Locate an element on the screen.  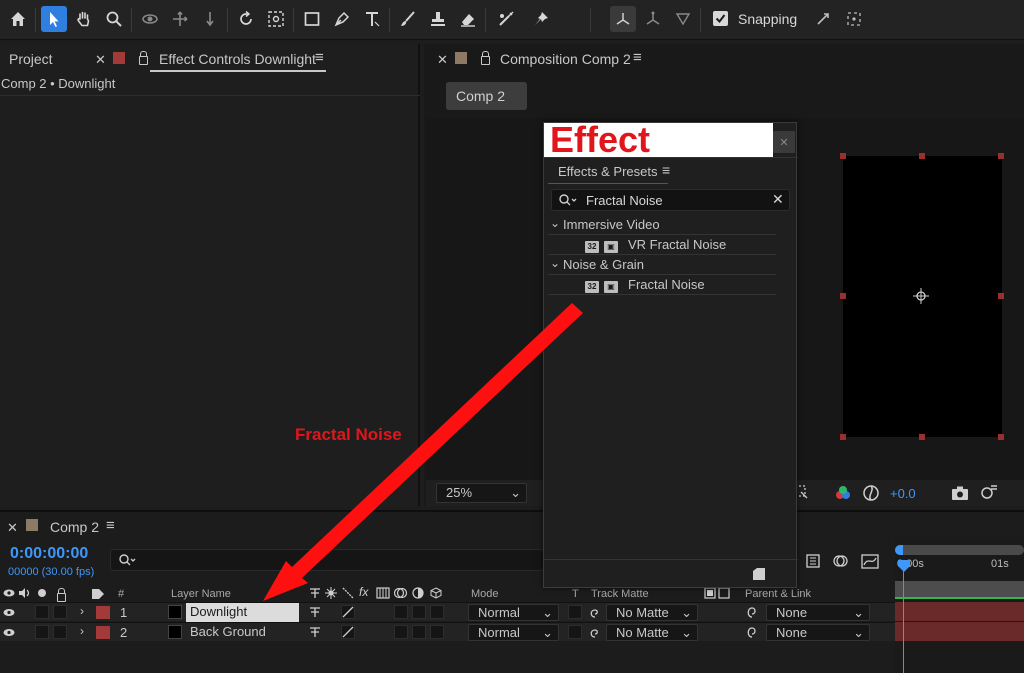
dolly-camera-icon is located at coordinates (210, 19).